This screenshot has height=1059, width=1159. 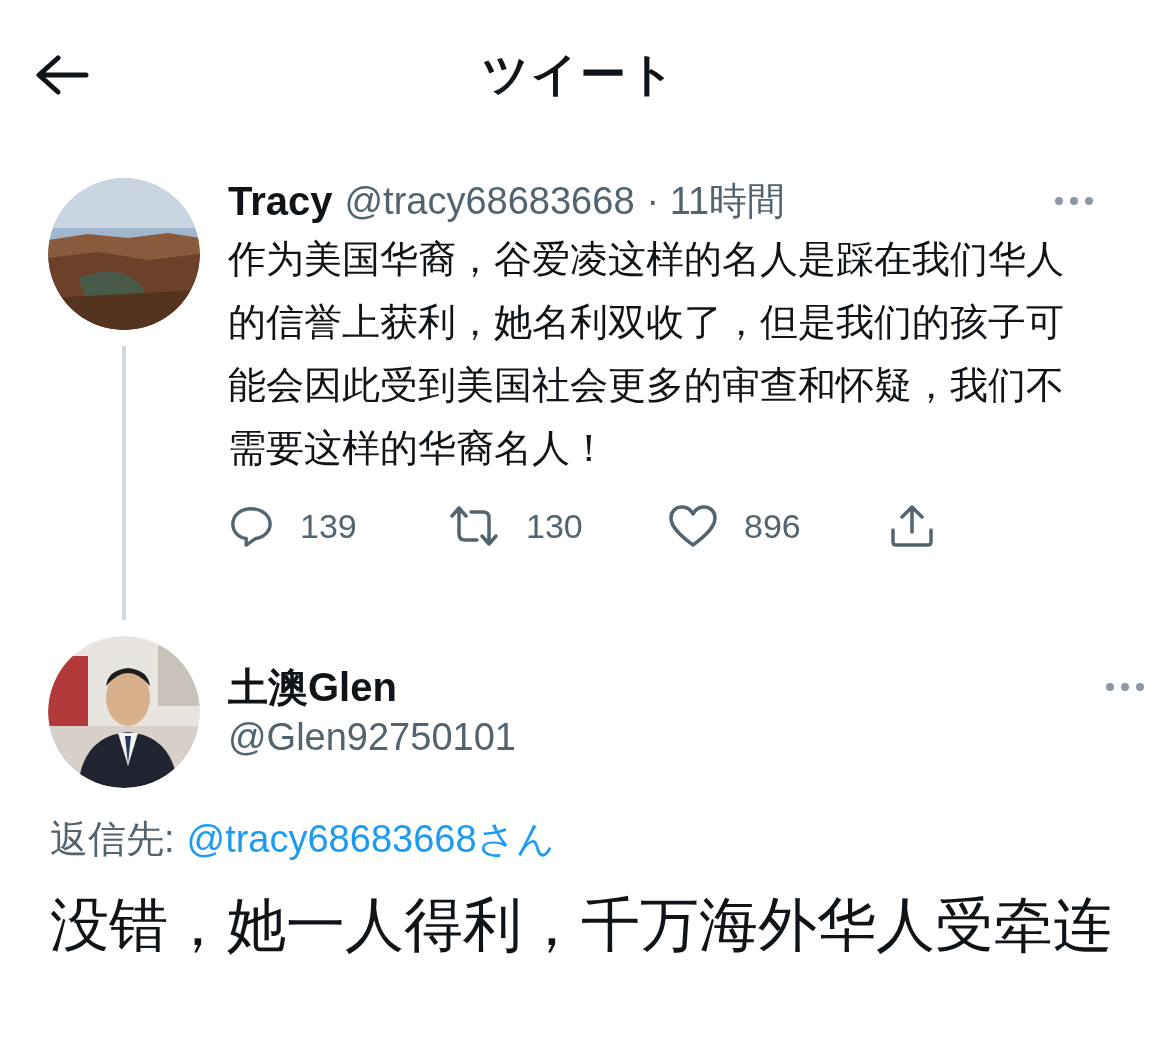 What do you see at coordinates (328, 526) in the screenshot?
I see `action-count: 139` at bounding box center [328, 526].